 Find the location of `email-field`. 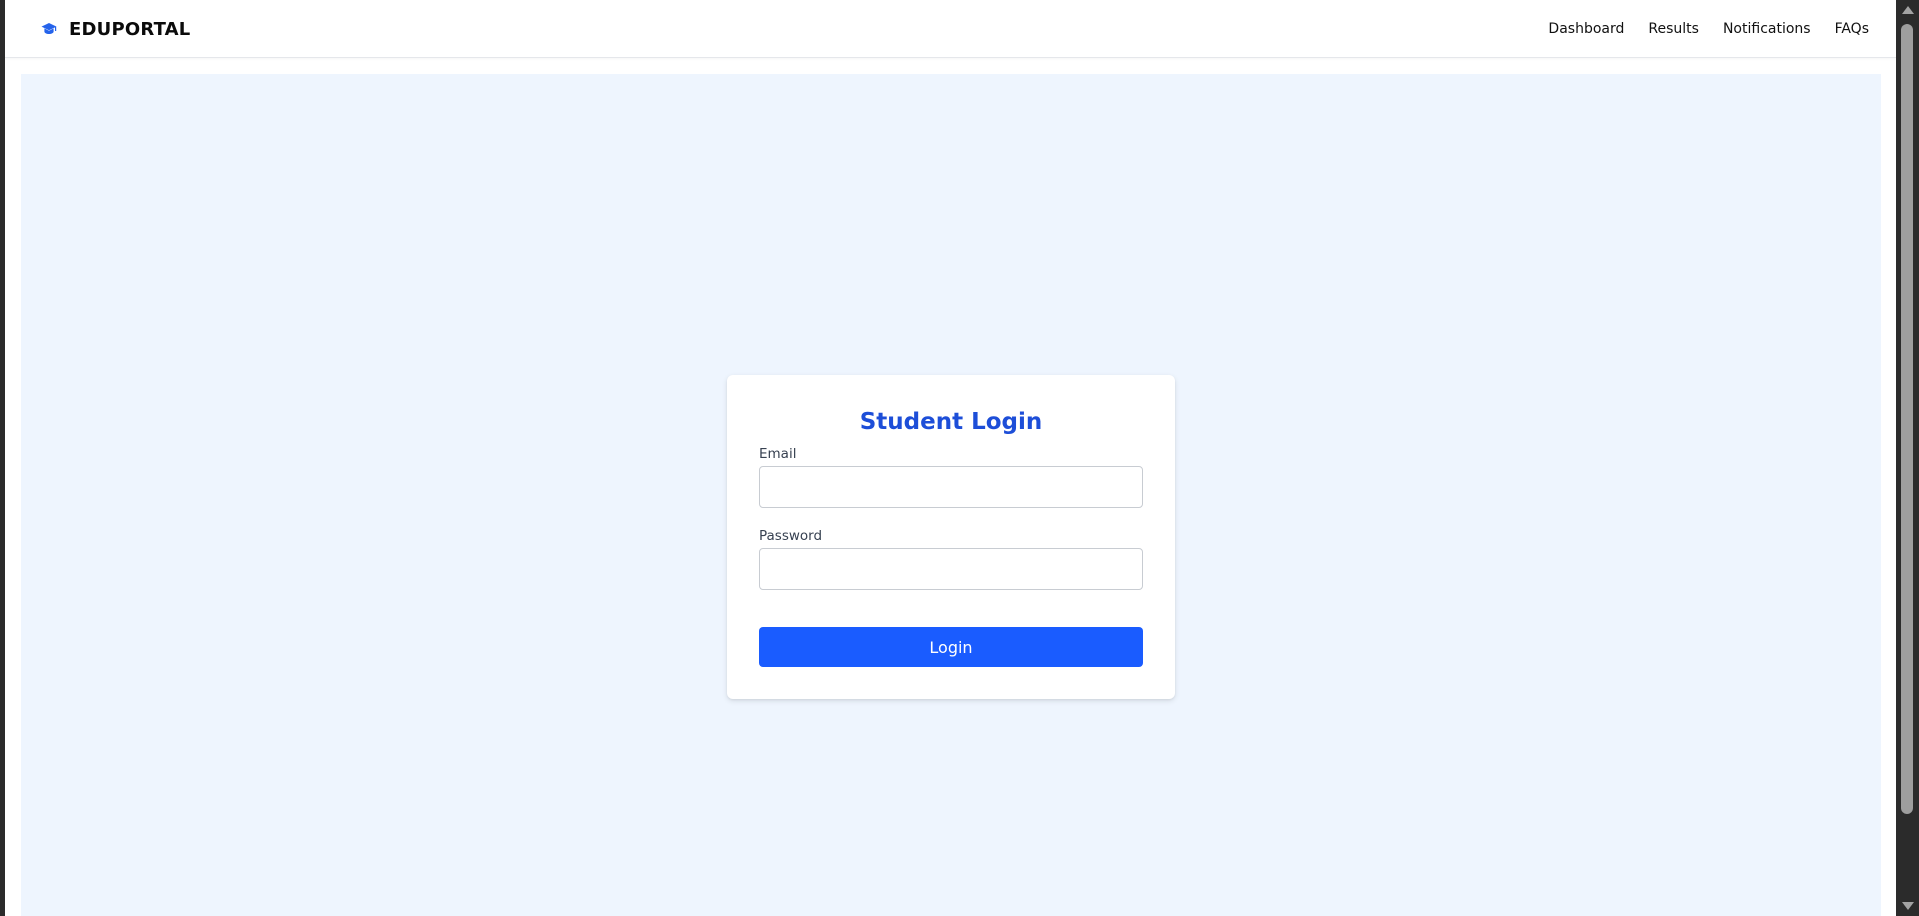

email-field is located at coordinates (951, 487).